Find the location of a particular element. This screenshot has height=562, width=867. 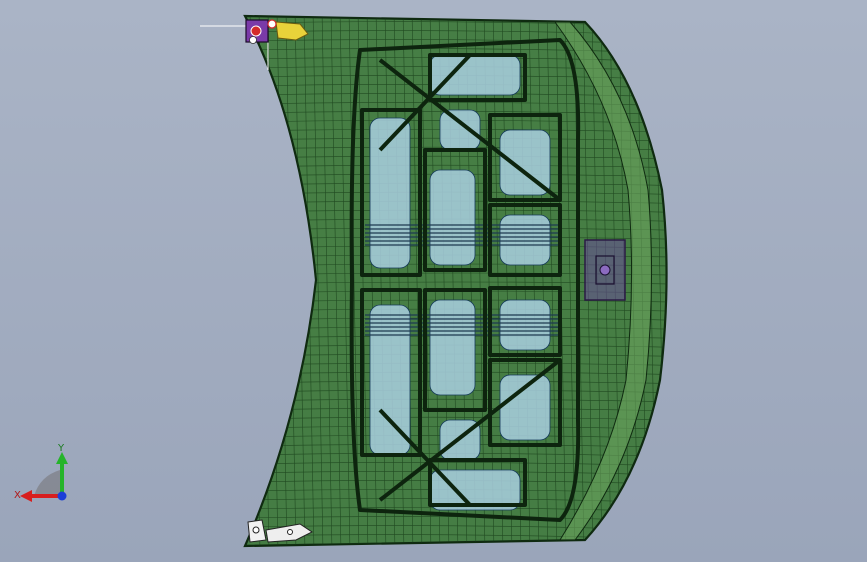

x-axis-arrow is located at coordinates (26, 496).